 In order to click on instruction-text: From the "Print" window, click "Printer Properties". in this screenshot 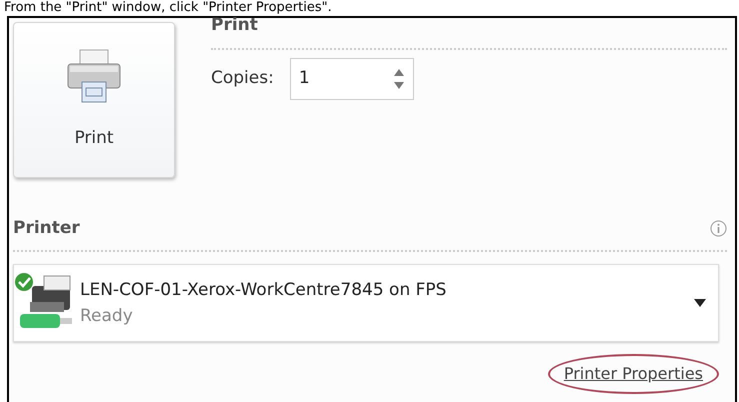, I will do `click(168, 8)`.